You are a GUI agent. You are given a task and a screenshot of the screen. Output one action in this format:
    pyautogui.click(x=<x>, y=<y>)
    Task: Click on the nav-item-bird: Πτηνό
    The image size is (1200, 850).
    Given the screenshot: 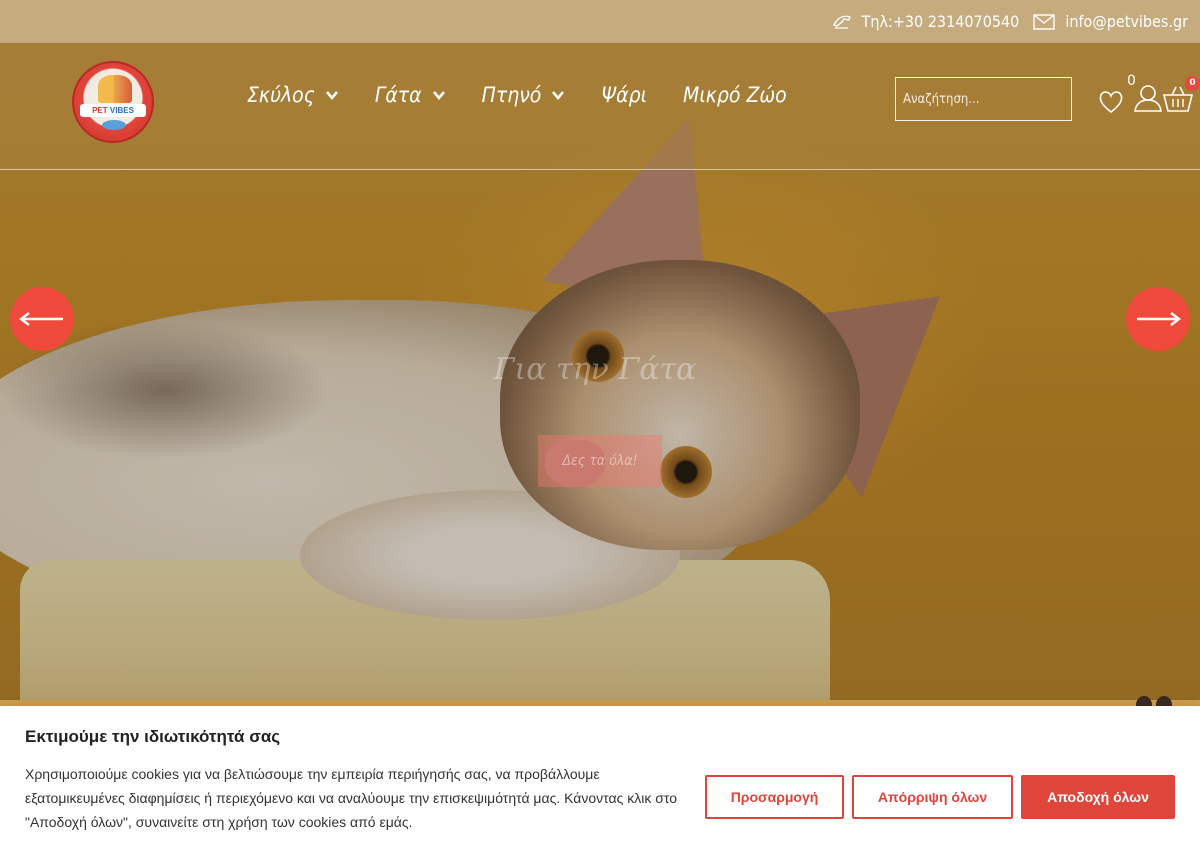 What is the action you would take?
    pyautogui.click(x=524, y=95)
    